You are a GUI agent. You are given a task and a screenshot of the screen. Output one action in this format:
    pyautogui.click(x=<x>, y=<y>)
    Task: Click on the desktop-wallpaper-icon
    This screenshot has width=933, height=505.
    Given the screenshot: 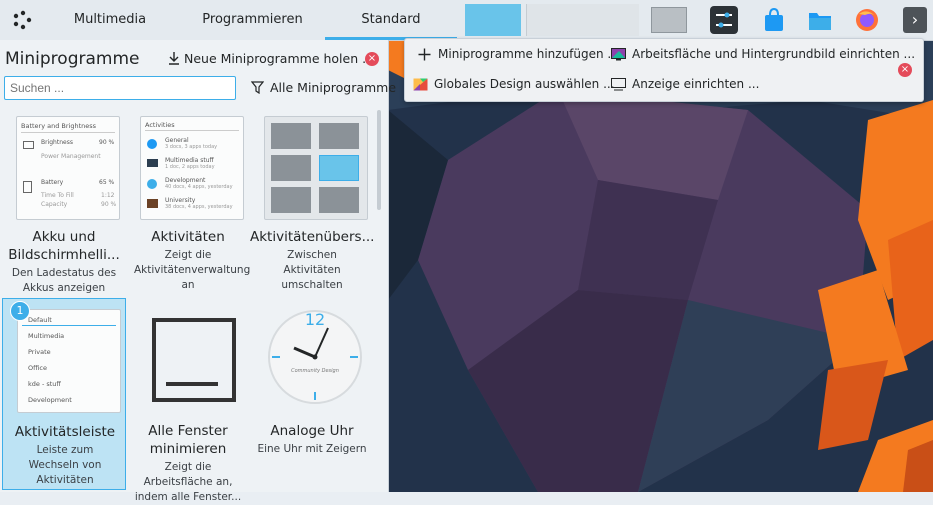 What is the action you would take?
    pyautogui.click(x=618, y=54)
    